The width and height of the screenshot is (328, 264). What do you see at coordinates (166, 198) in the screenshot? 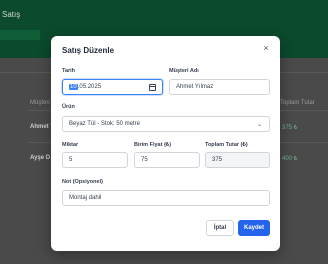
I see `note-field: Montaj dahil` at bounding box center [166, 198].